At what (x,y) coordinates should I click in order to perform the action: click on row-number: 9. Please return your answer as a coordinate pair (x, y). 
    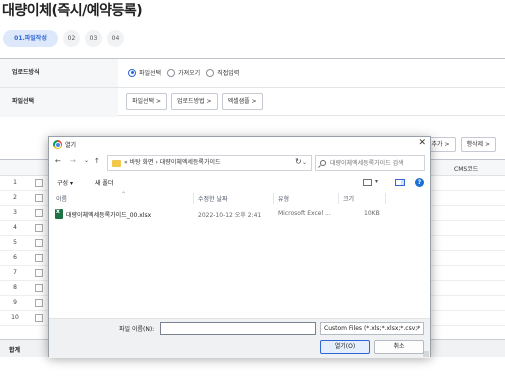
    Looking at the image, I should click on (15, 302).